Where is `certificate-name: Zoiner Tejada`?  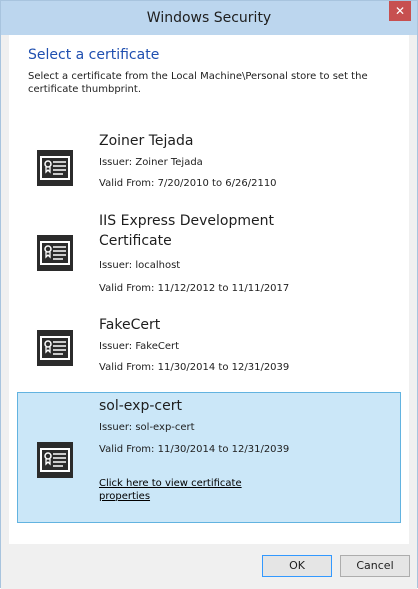
certificate-name: Zoiner Tejada is located at coordinates (146, 141).